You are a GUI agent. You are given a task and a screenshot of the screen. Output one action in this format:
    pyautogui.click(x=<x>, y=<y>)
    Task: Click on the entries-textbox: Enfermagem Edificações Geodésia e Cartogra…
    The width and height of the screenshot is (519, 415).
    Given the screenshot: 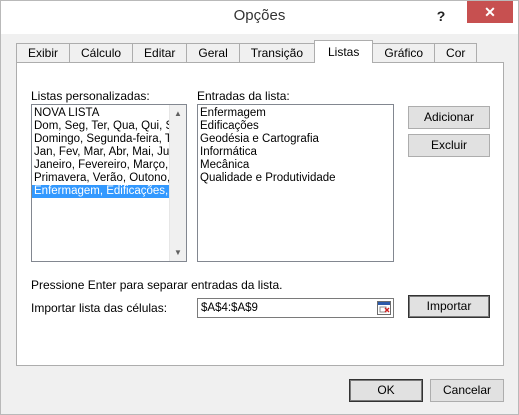 What is the action you would take?
    pyautogui.click(x=295, y=183)
    